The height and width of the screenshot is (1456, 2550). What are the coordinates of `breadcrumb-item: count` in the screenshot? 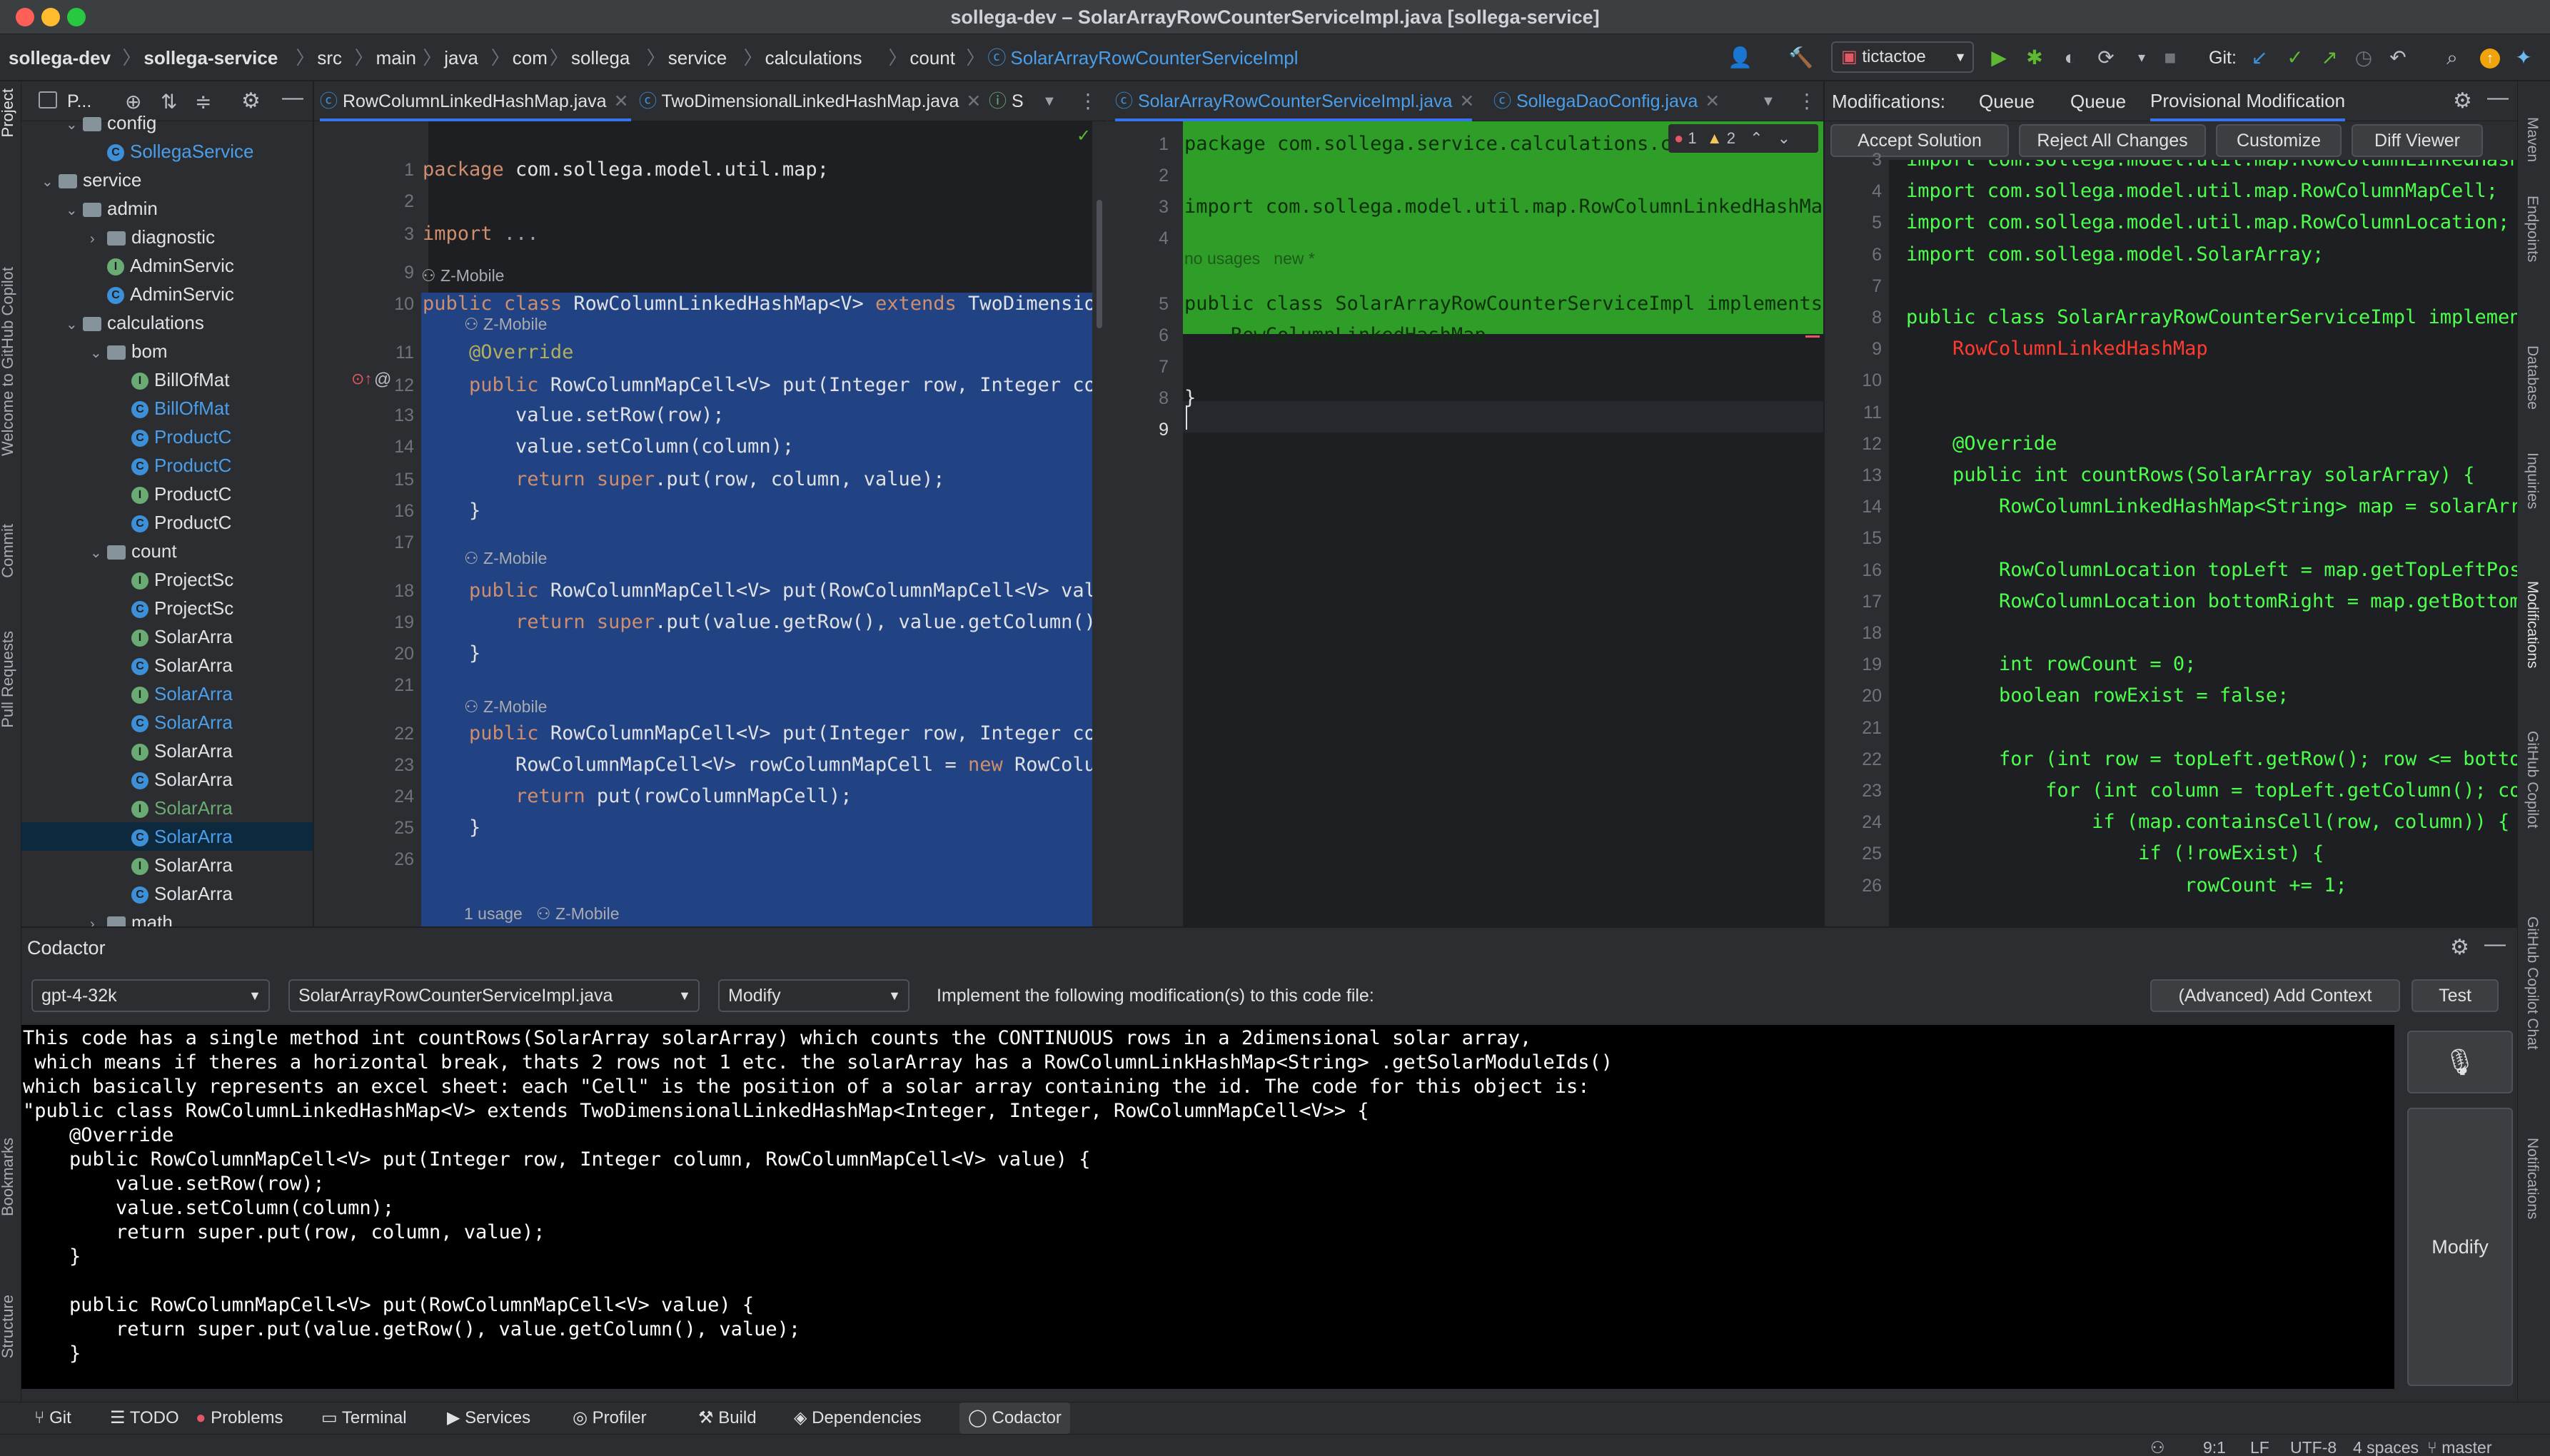 It's located at (932, 57).